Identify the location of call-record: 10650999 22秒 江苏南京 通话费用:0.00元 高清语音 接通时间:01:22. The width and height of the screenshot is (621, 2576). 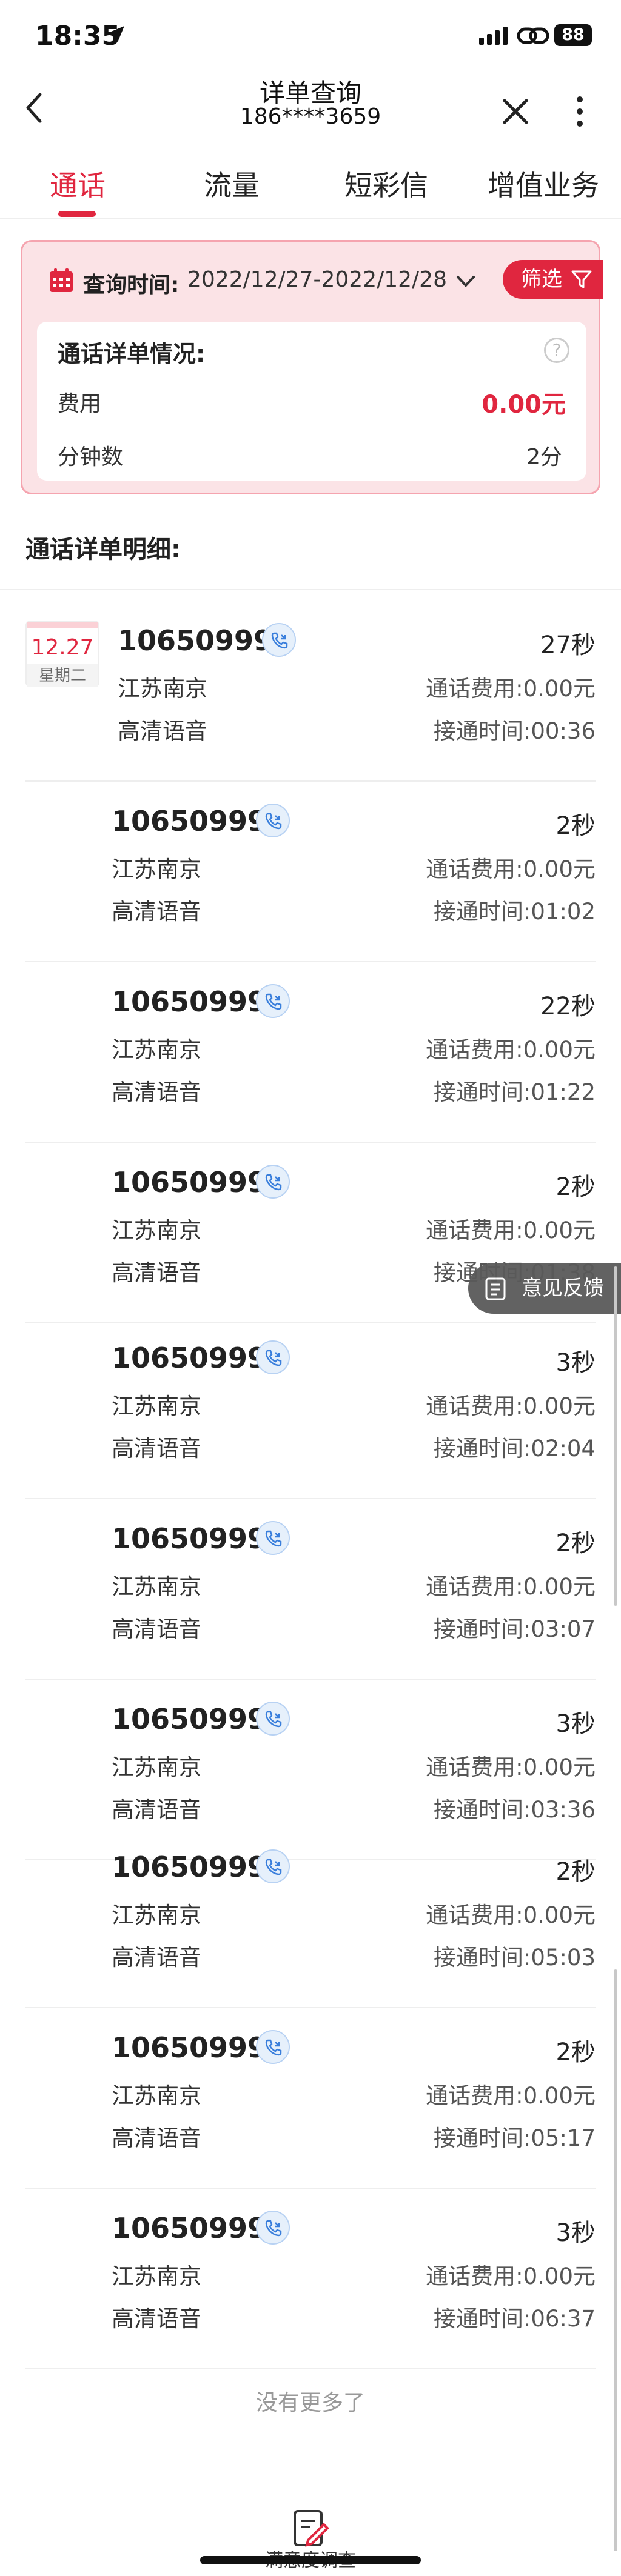
(310, 1052).